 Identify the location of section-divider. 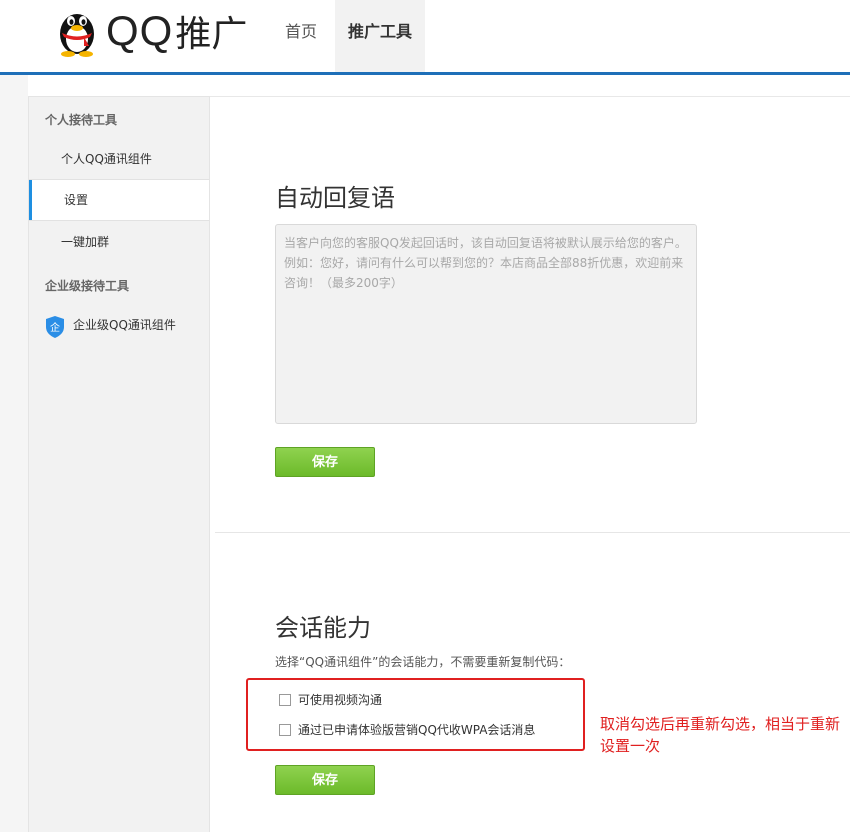
(532, 532).